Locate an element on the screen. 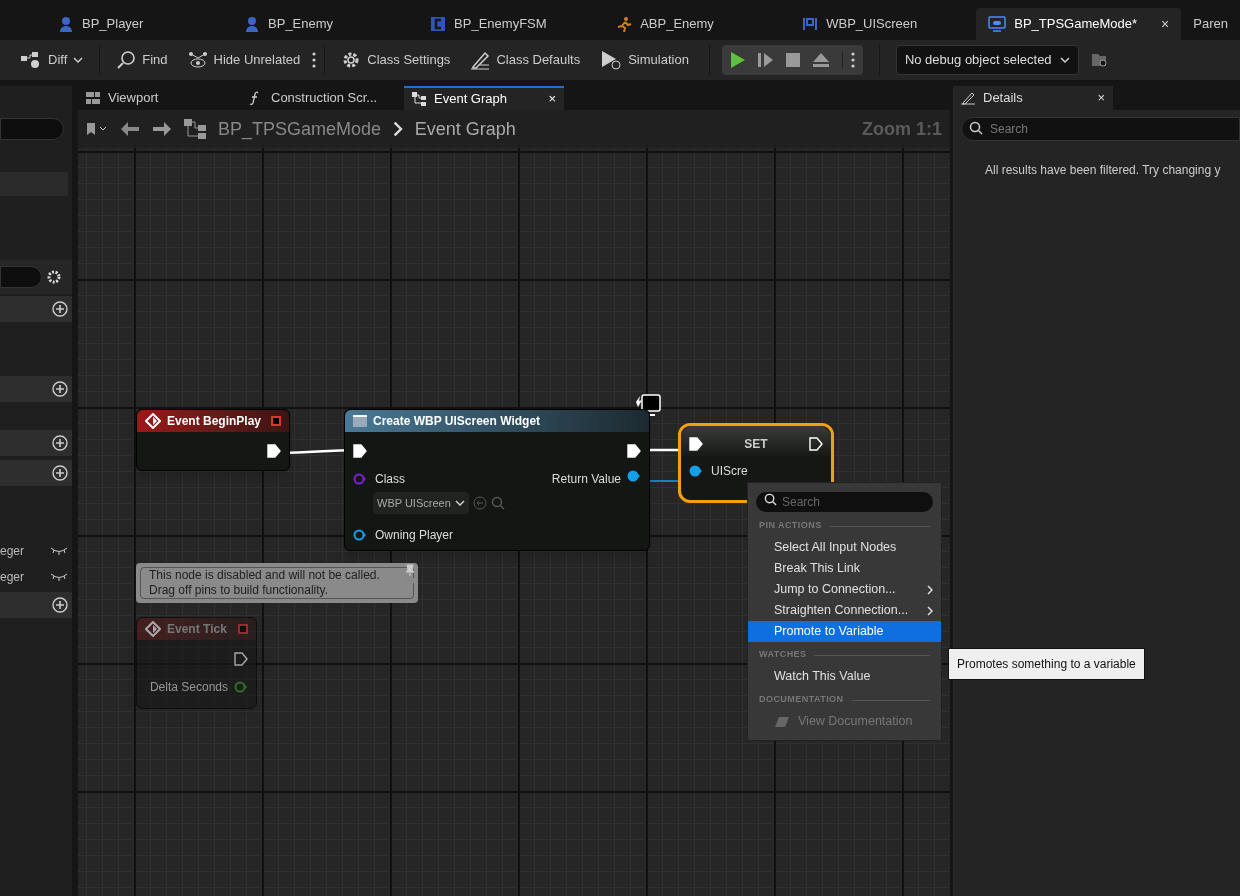 The width and height of the screenshot is (1240, 896). function-node: Create WBP UIScreen Widget Class WBP UIScreen Return Value Owning Player is located at coordinates (497, 480).